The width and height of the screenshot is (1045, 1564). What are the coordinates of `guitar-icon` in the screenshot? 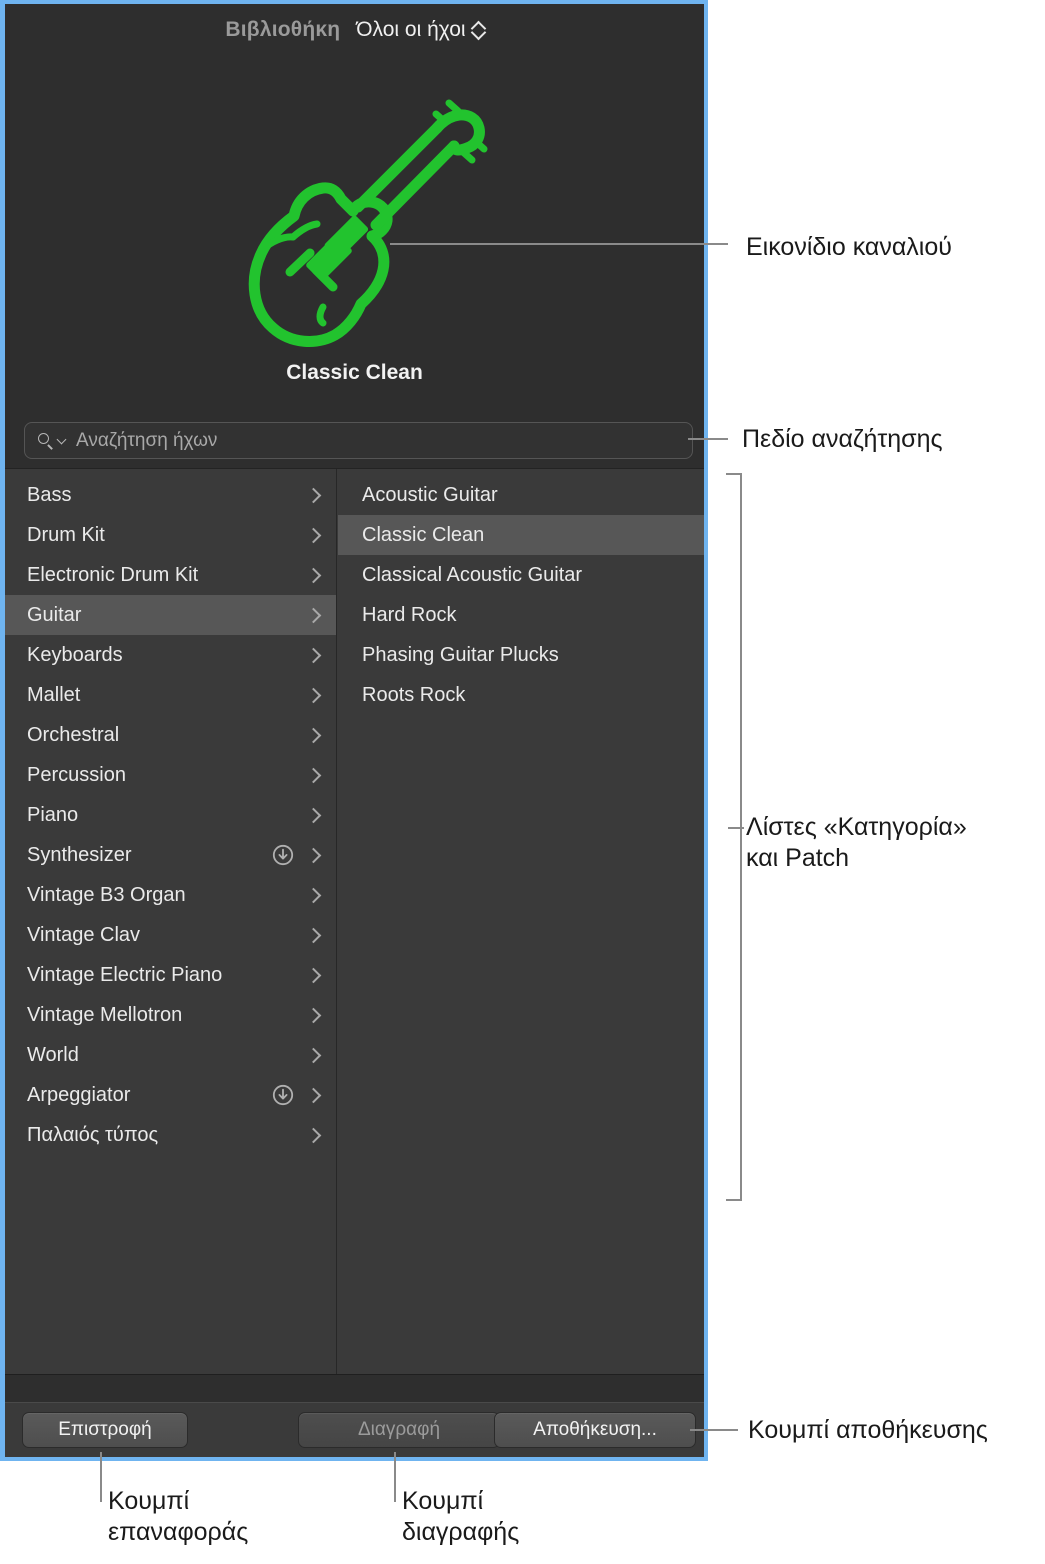 It's located at (355, 214).